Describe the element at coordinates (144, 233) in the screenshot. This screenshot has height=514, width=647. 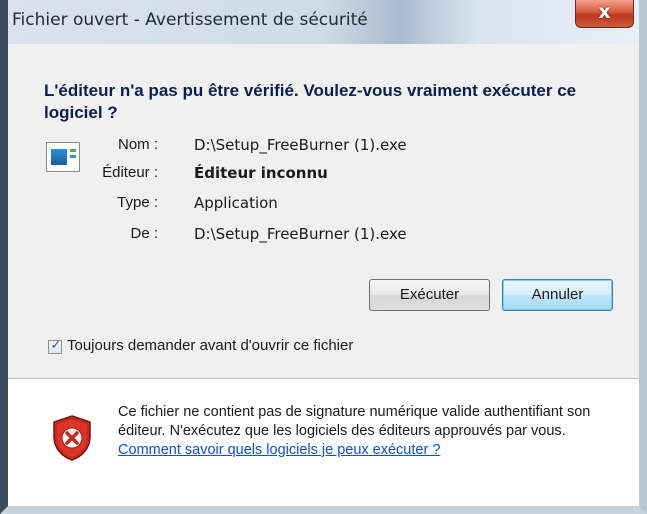
I see `from-label: De :` at that location.